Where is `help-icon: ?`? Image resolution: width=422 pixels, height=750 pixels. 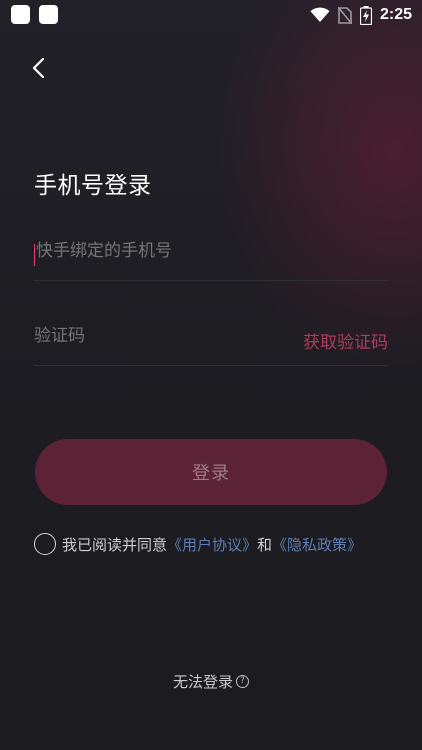
help-icon: ? is located at coordinates (242, 681).